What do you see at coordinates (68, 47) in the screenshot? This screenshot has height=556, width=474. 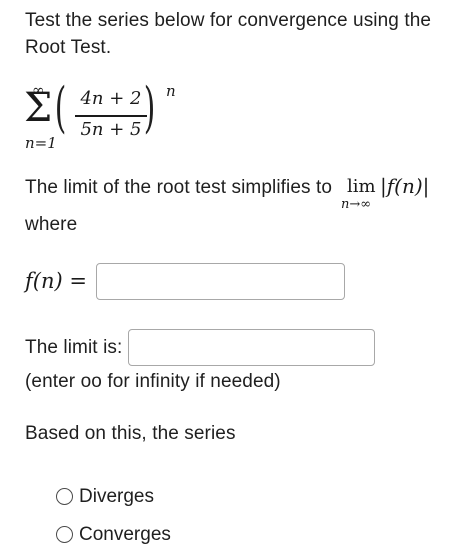 I see `instruction-line-2: Root Test.` at bounding box center [68, 47].